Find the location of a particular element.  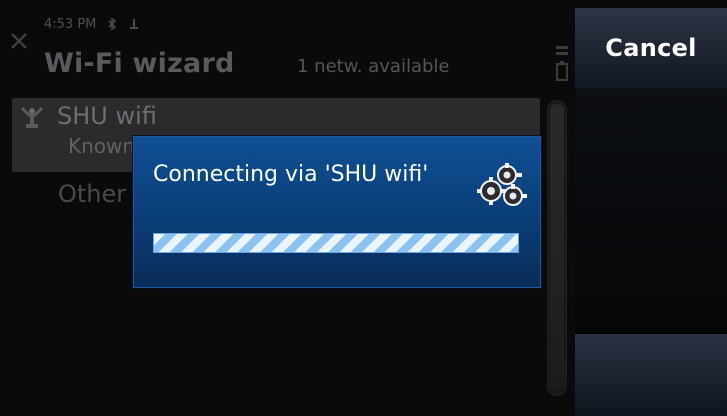

battery-icon is located at coordinates (562, 64).